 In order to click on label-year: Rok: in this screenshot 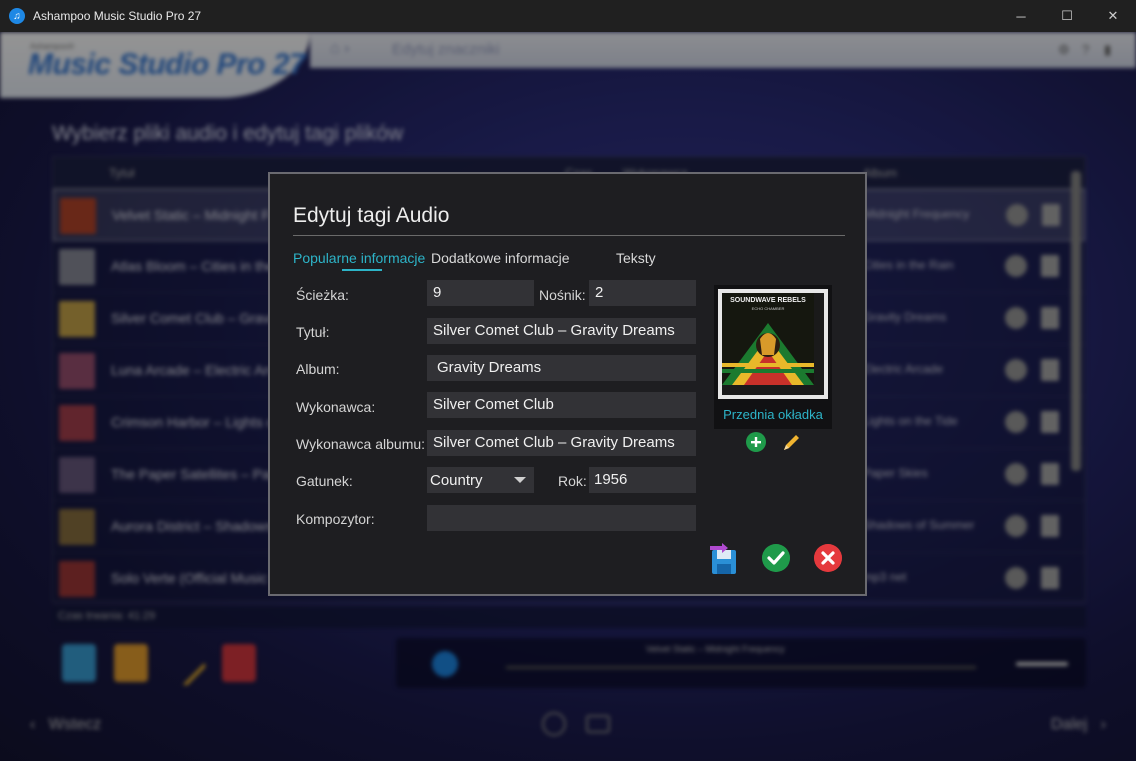, I will do `click(572, 481)`.